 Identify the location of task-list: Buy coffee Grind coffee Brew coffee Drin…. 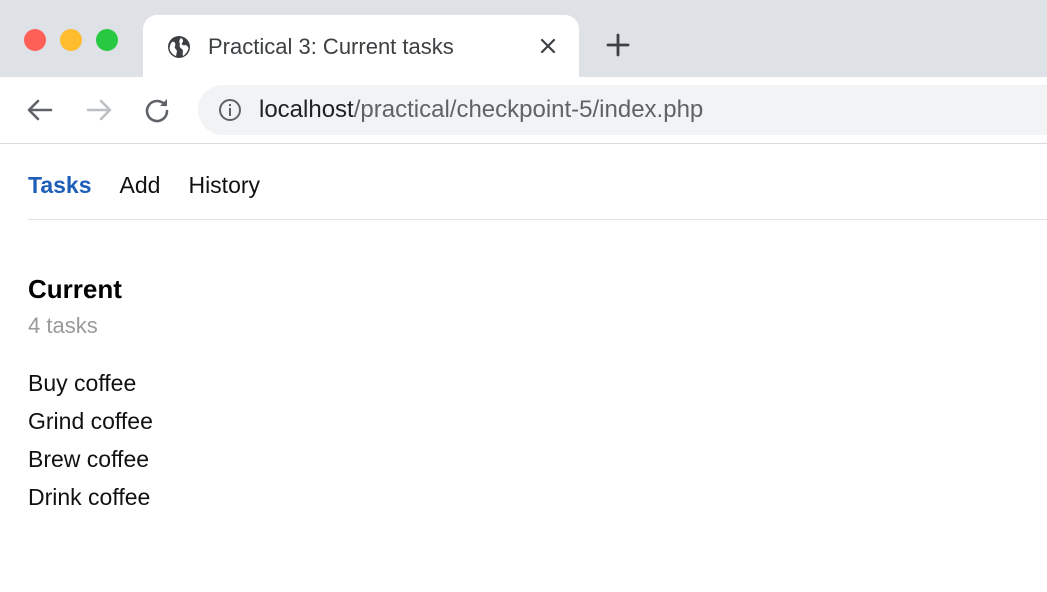
(90, 444).